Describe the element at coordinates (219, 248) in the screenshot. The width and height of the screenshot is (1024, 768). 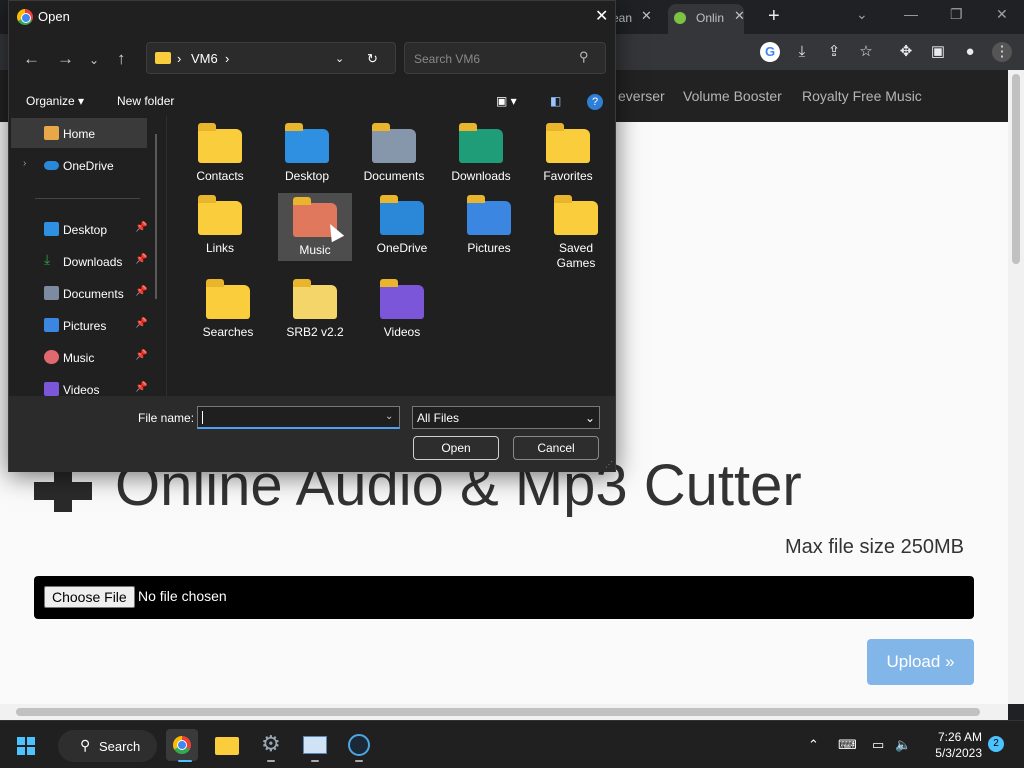
I see `folder-label: Links` at that location.